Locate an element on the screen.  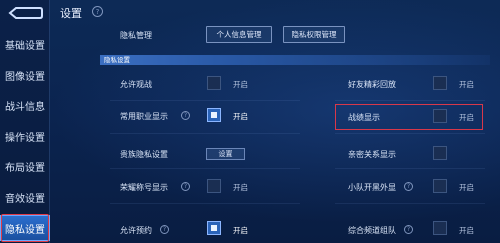
friend-replay-on-label: 开启 is located at coordinates (466, 84).